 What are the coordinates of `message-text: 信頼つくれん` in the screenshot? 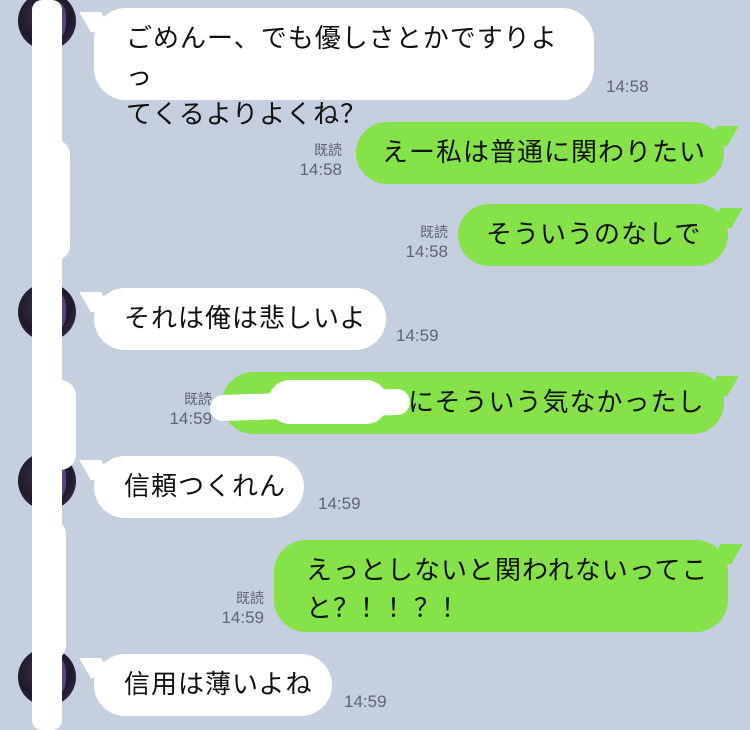 It's located at (205, 487).